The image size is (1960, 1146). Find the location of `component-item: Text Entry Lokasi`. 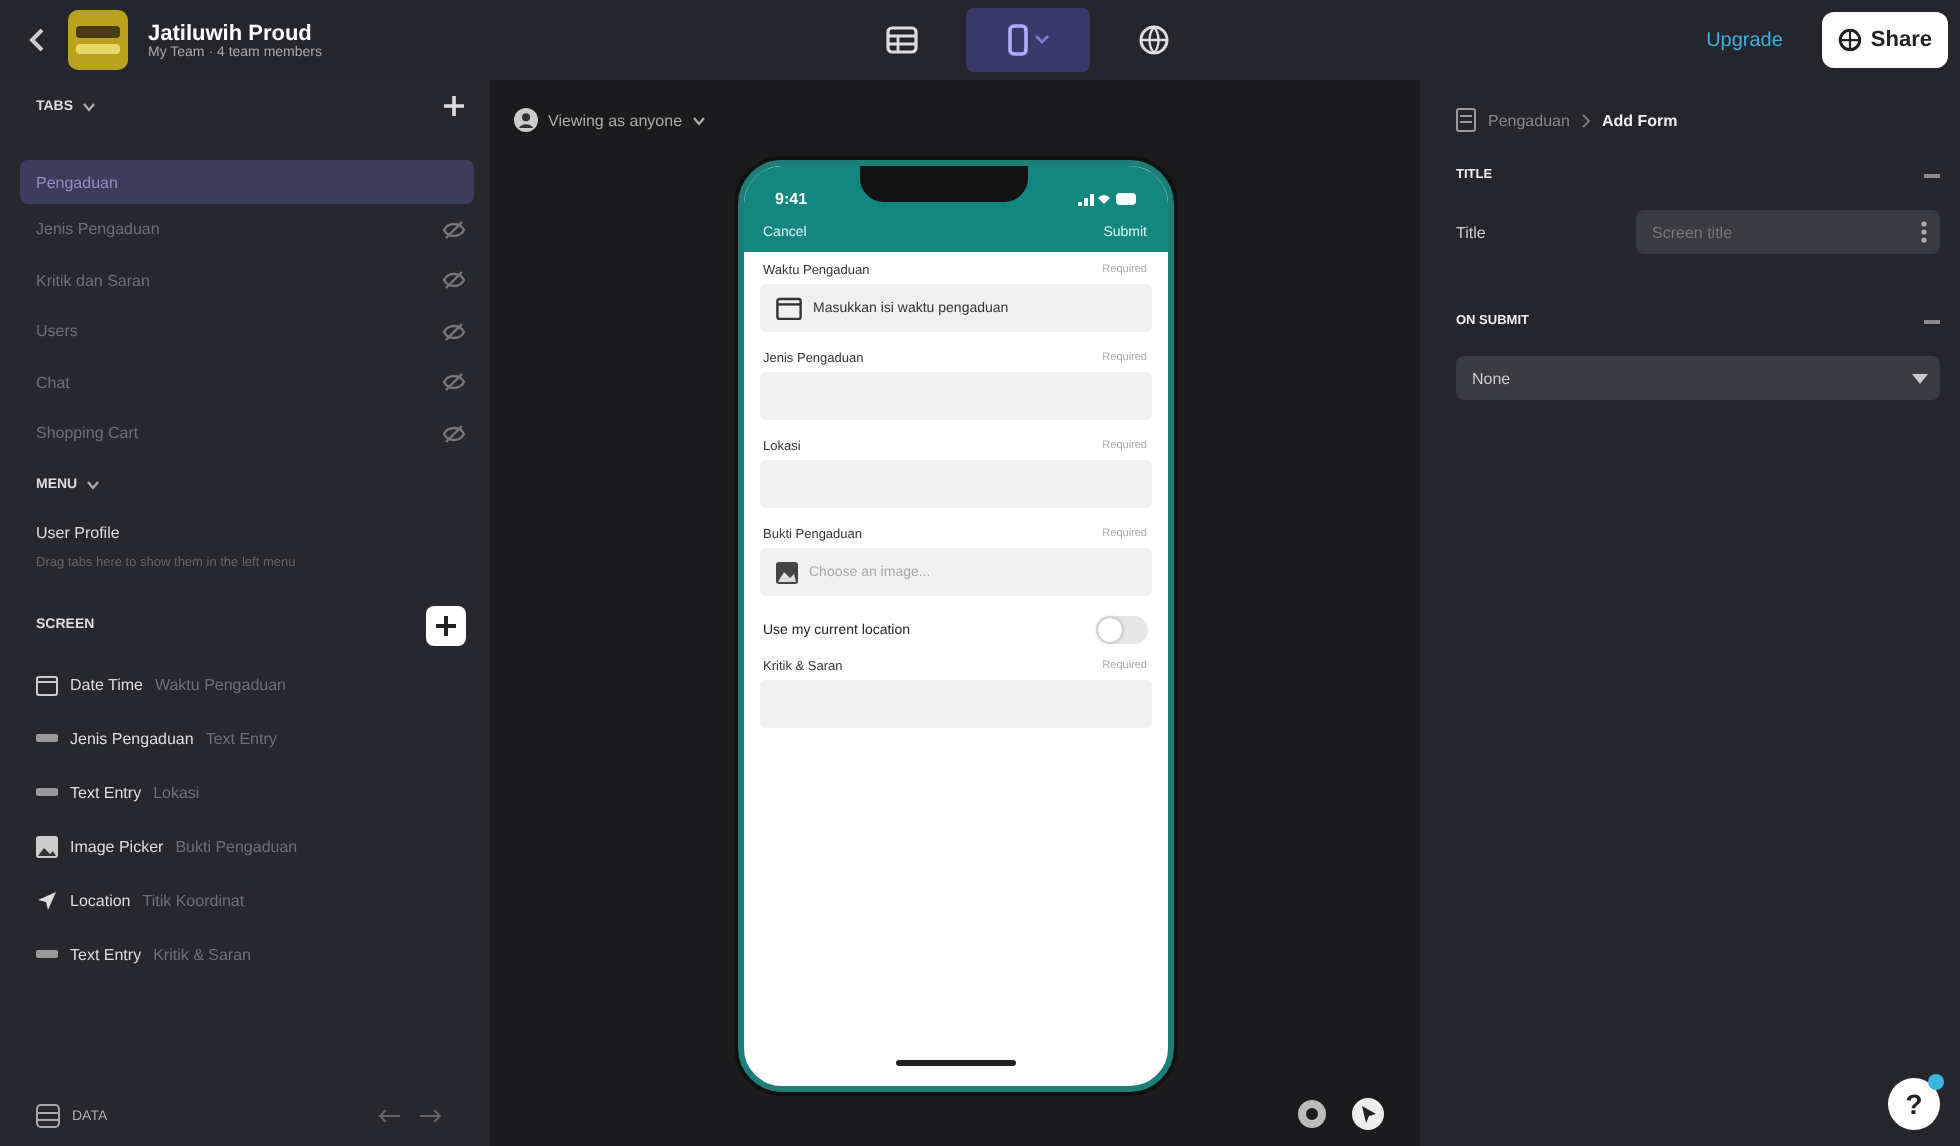

component-item: Text Entry Lokasi is located at coordinates (247, 792).